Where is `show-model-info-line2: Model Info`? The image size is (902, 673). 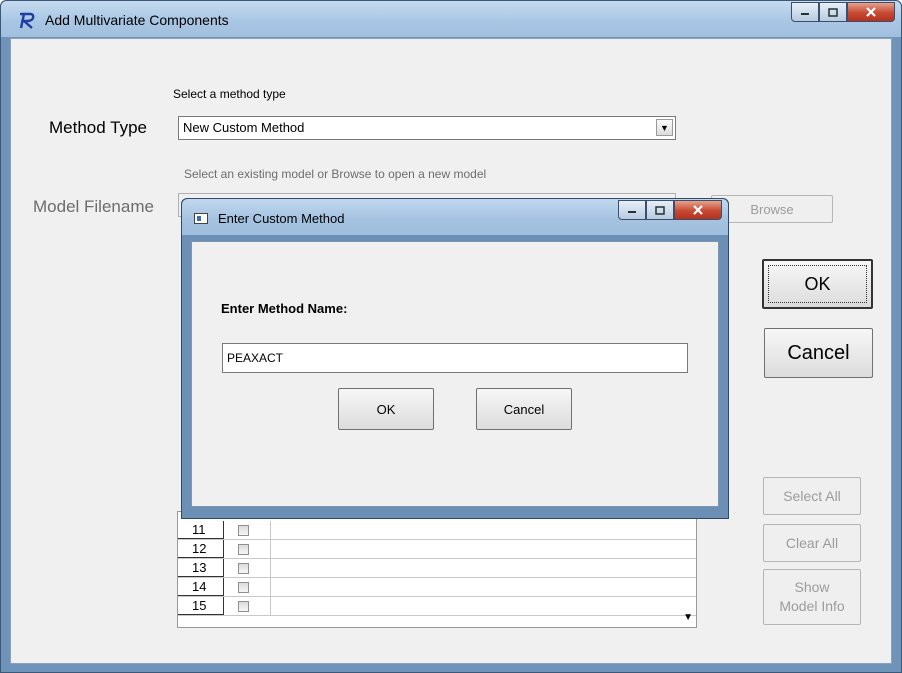 show-model-info-line2: Model Info is located at coordinates (812, 606).